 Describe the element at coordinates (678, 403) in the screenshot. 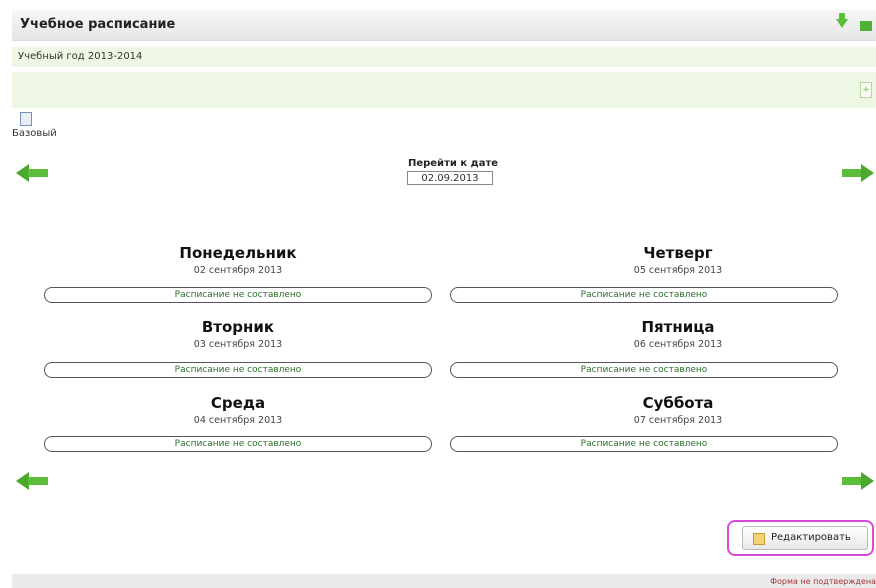

I see `day-name: Суббота` at that location.